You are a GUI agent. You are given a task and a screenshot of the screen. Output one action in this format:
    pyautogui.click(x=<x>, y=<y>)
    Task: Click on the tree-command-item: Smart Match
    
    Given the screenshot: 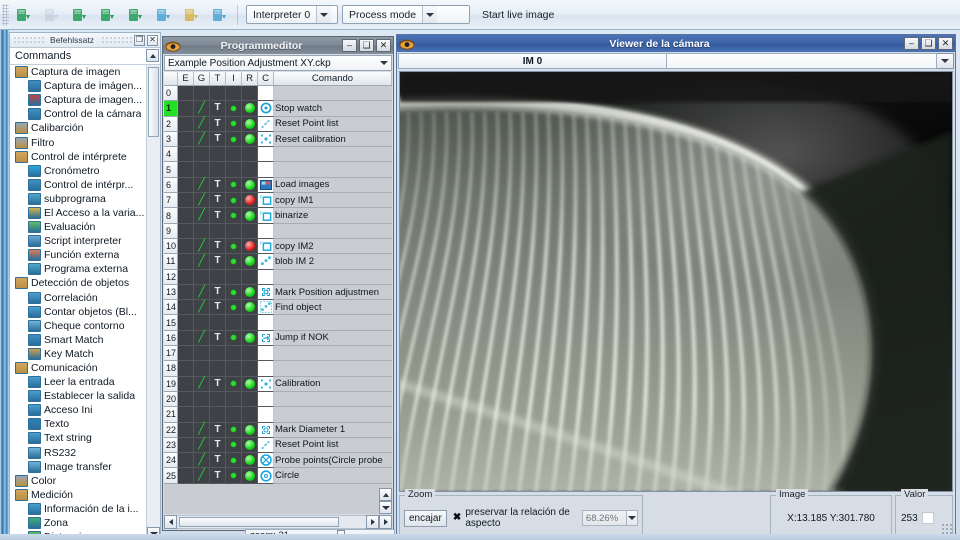 What is the action you would take?
    pyautogui.click(x=78, y=340)
    